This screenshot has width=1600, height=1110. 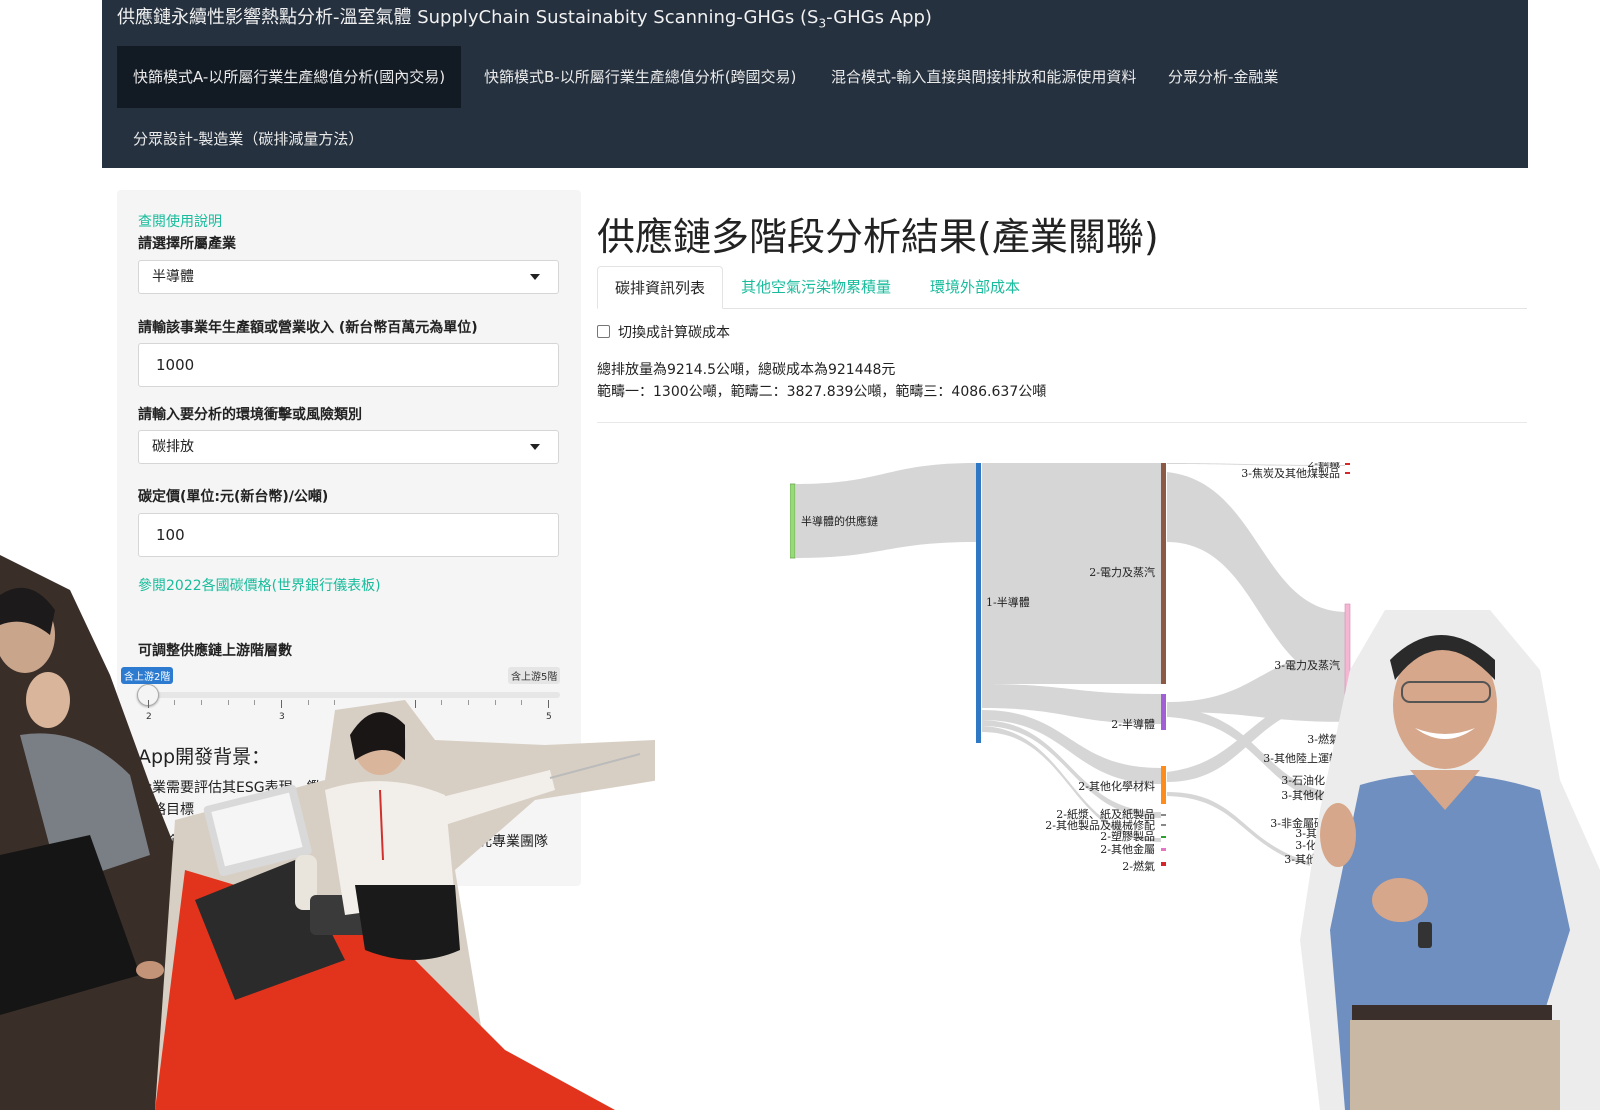 I want to click on sankey-label: 2-半導體, so click(x=1133, y=724).